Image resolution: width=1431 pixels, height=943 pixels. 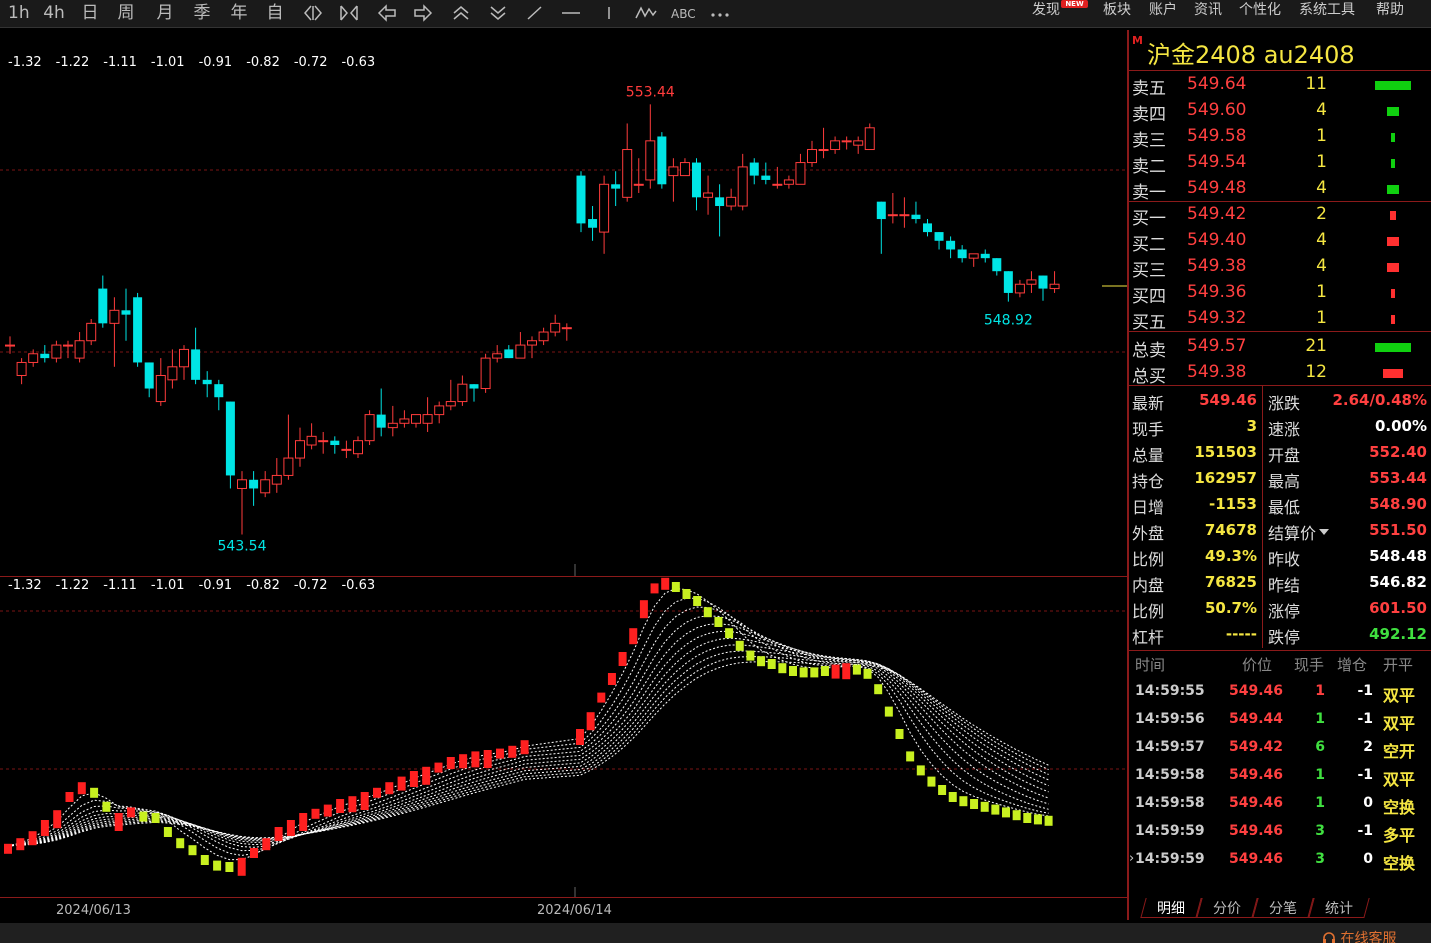 I want to click on arrow-right-icon, so click(x=423, y=13).